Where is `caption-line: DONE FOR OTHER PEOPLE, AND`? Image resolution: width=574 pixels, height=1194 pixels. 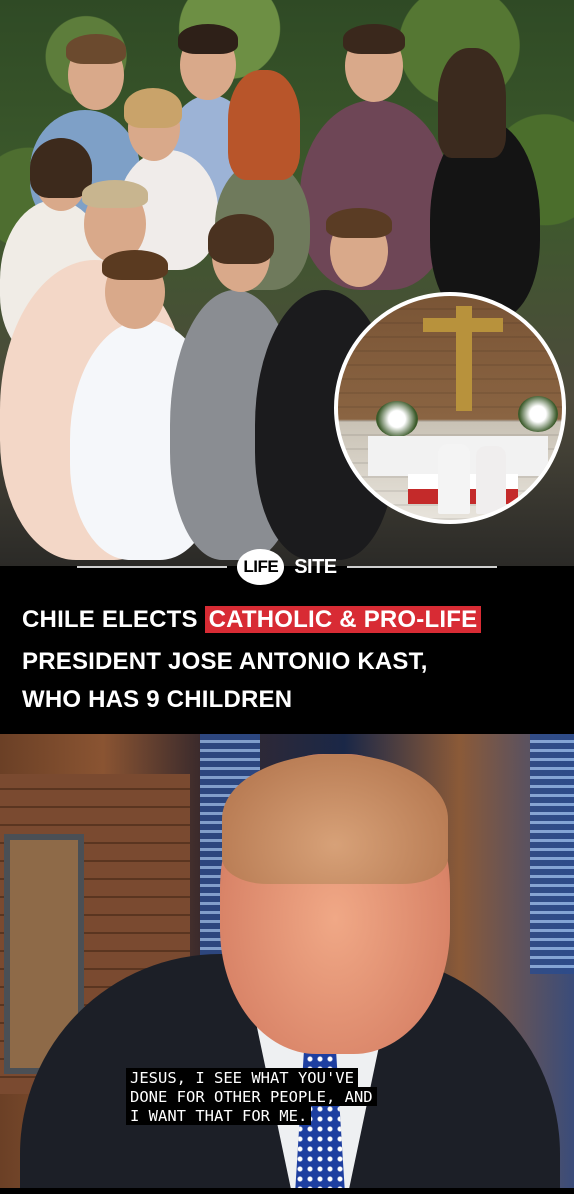
caption-line: DONE FOR OTHER PEOPLE, AND is located at coordinates (251, 1096).